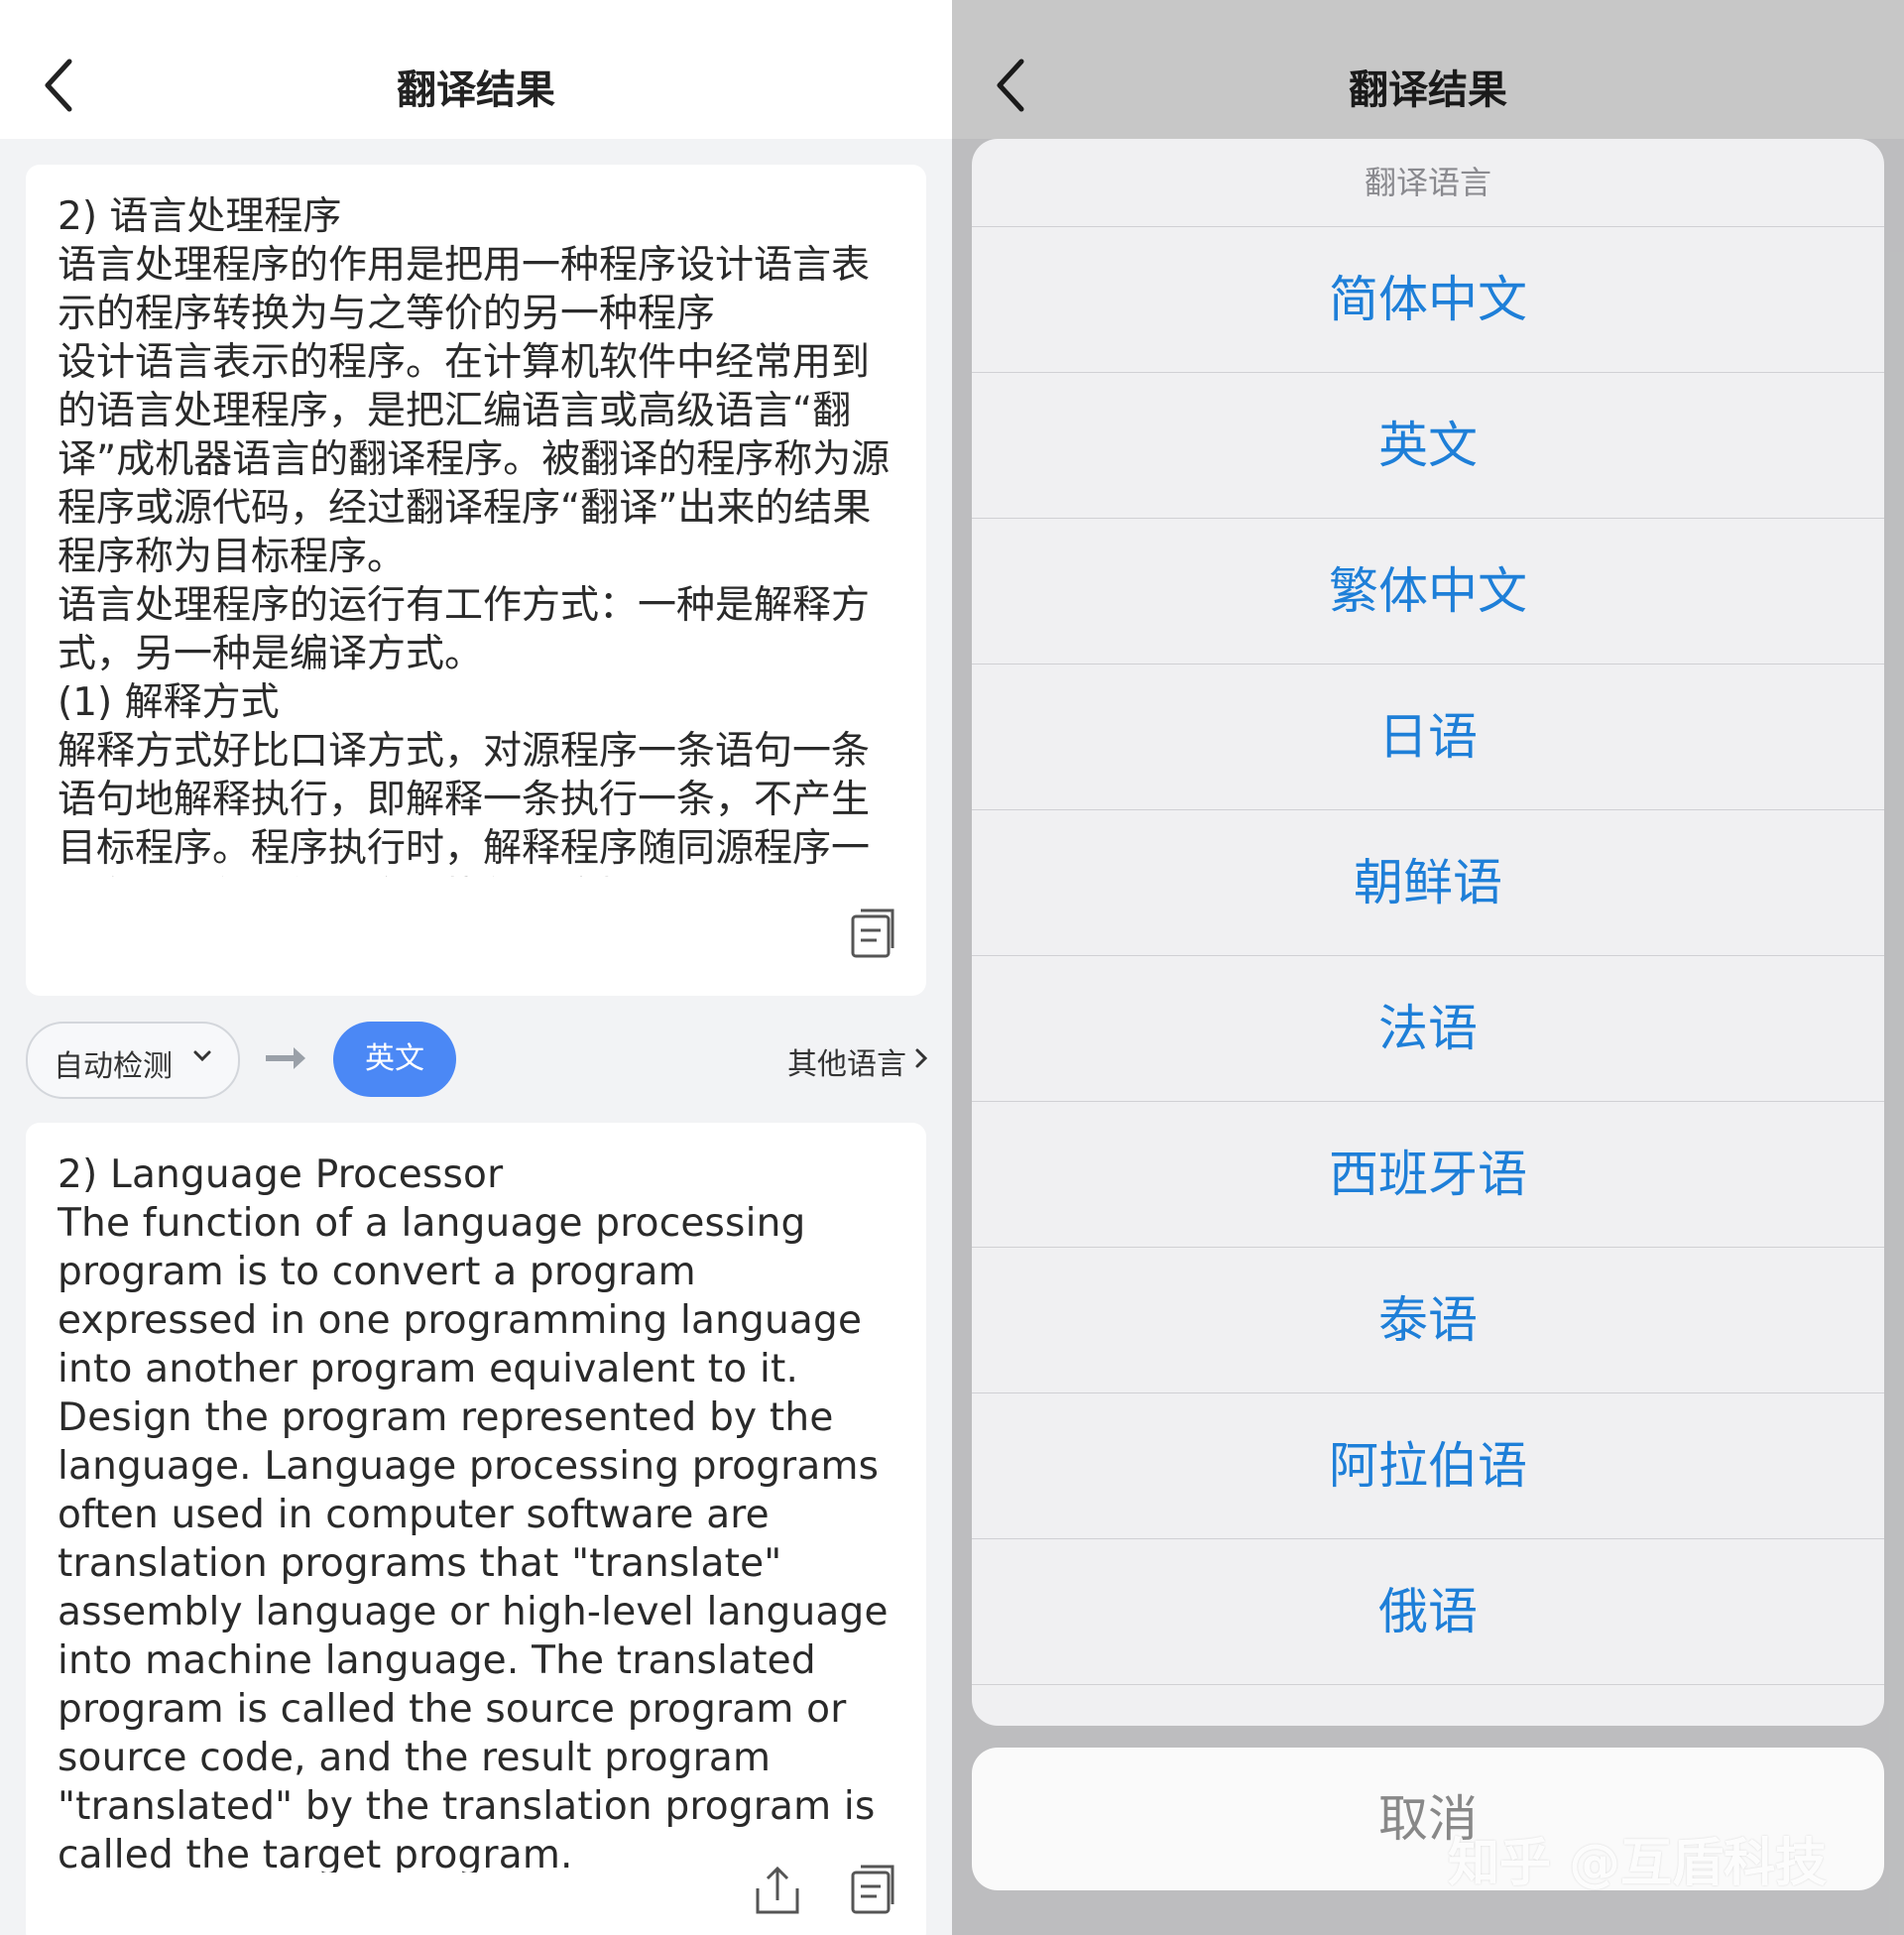 The image size is (1904, 1935). What do you see at coordinates (476, 90) in the screenshot?
I see `page-title: 翻译结果` at bounding box center [476, 90].